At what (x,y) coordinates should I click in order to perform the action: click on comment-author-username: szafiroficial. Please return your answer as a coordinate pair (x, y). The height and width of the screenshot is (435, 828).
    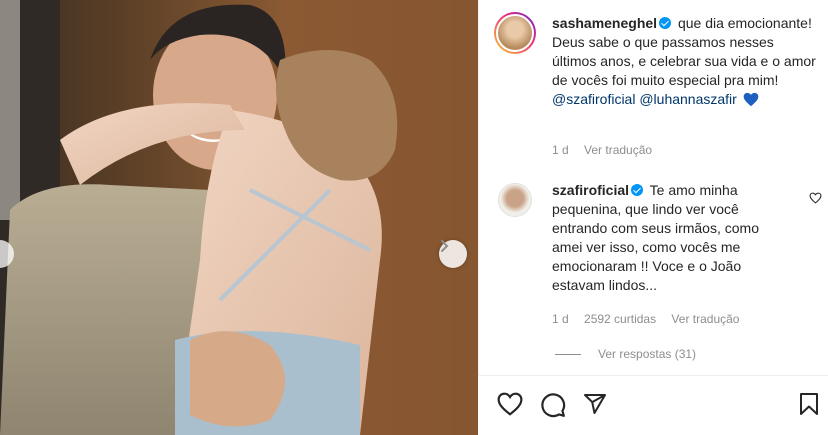
    Looking at the image, I should click on (590, 190).